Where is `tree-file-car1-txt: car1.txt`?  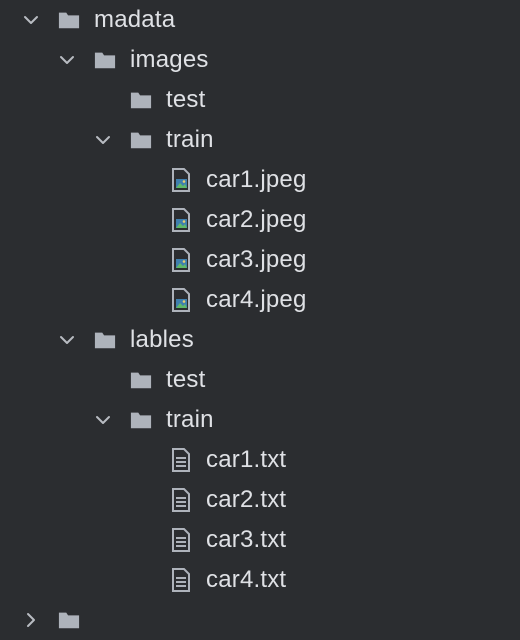
tree-file-car1-txt: car1.txt is located at coordinates (260, 460).